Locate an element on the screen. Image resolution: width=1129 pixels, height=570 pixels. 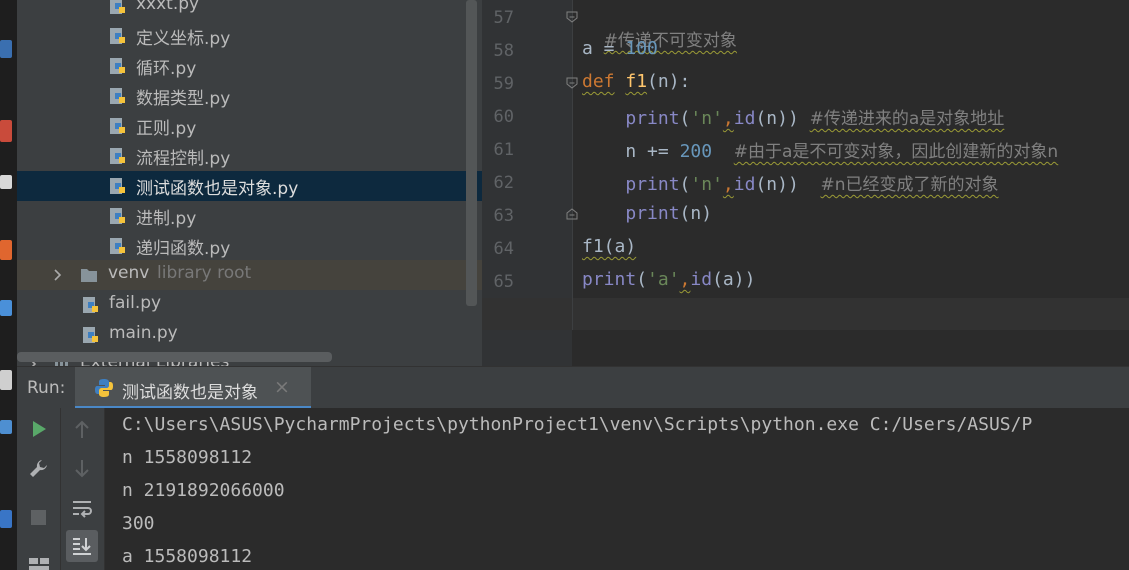
arrow-down-icon is located at coordinates (82, 468).